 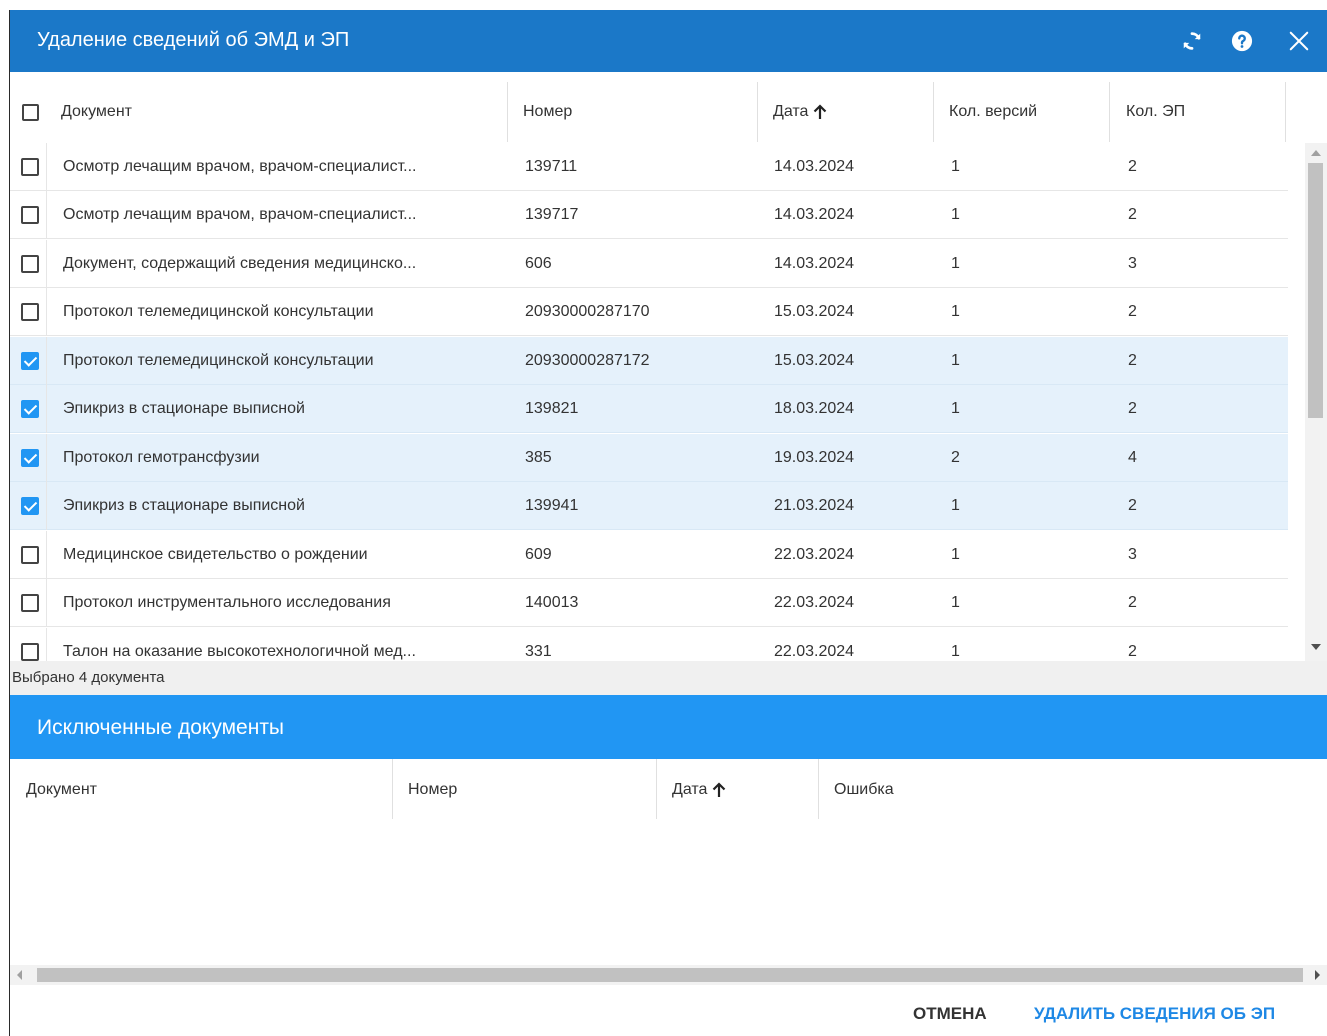 What do you see at coordinates (1317, 975) in the screenshot?
I see `scroll-right-arrow-icon` at bounding box center [1317, 975].